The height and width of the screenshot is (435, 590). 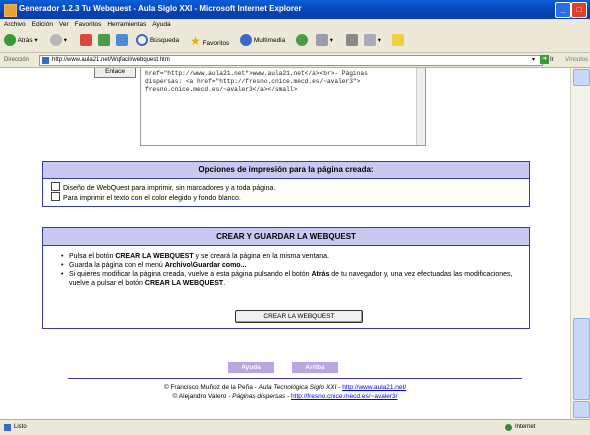 What do you see at coordinates (420, 106) in the screenshot?
I see `textarea-scrollbar` at bounding box center [420, 106].